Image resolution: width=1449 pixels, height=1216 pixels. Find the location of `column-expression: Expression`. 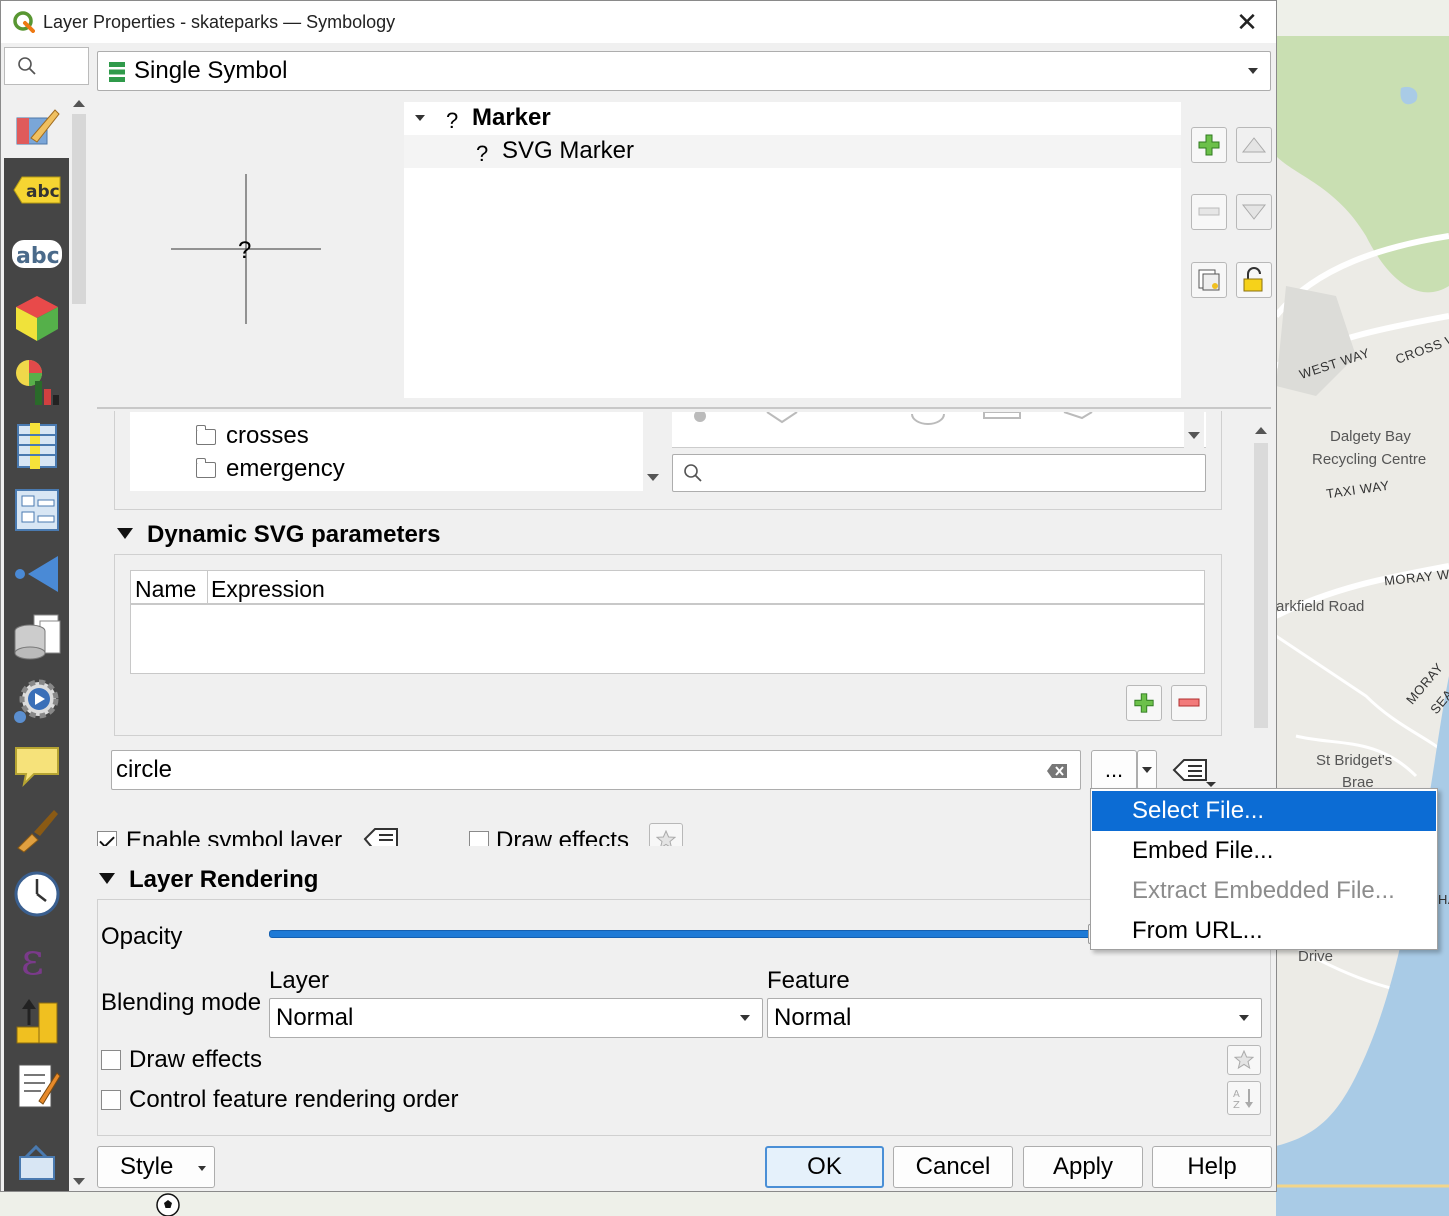

column-expression: Expression is located at coordinates (268, 589).